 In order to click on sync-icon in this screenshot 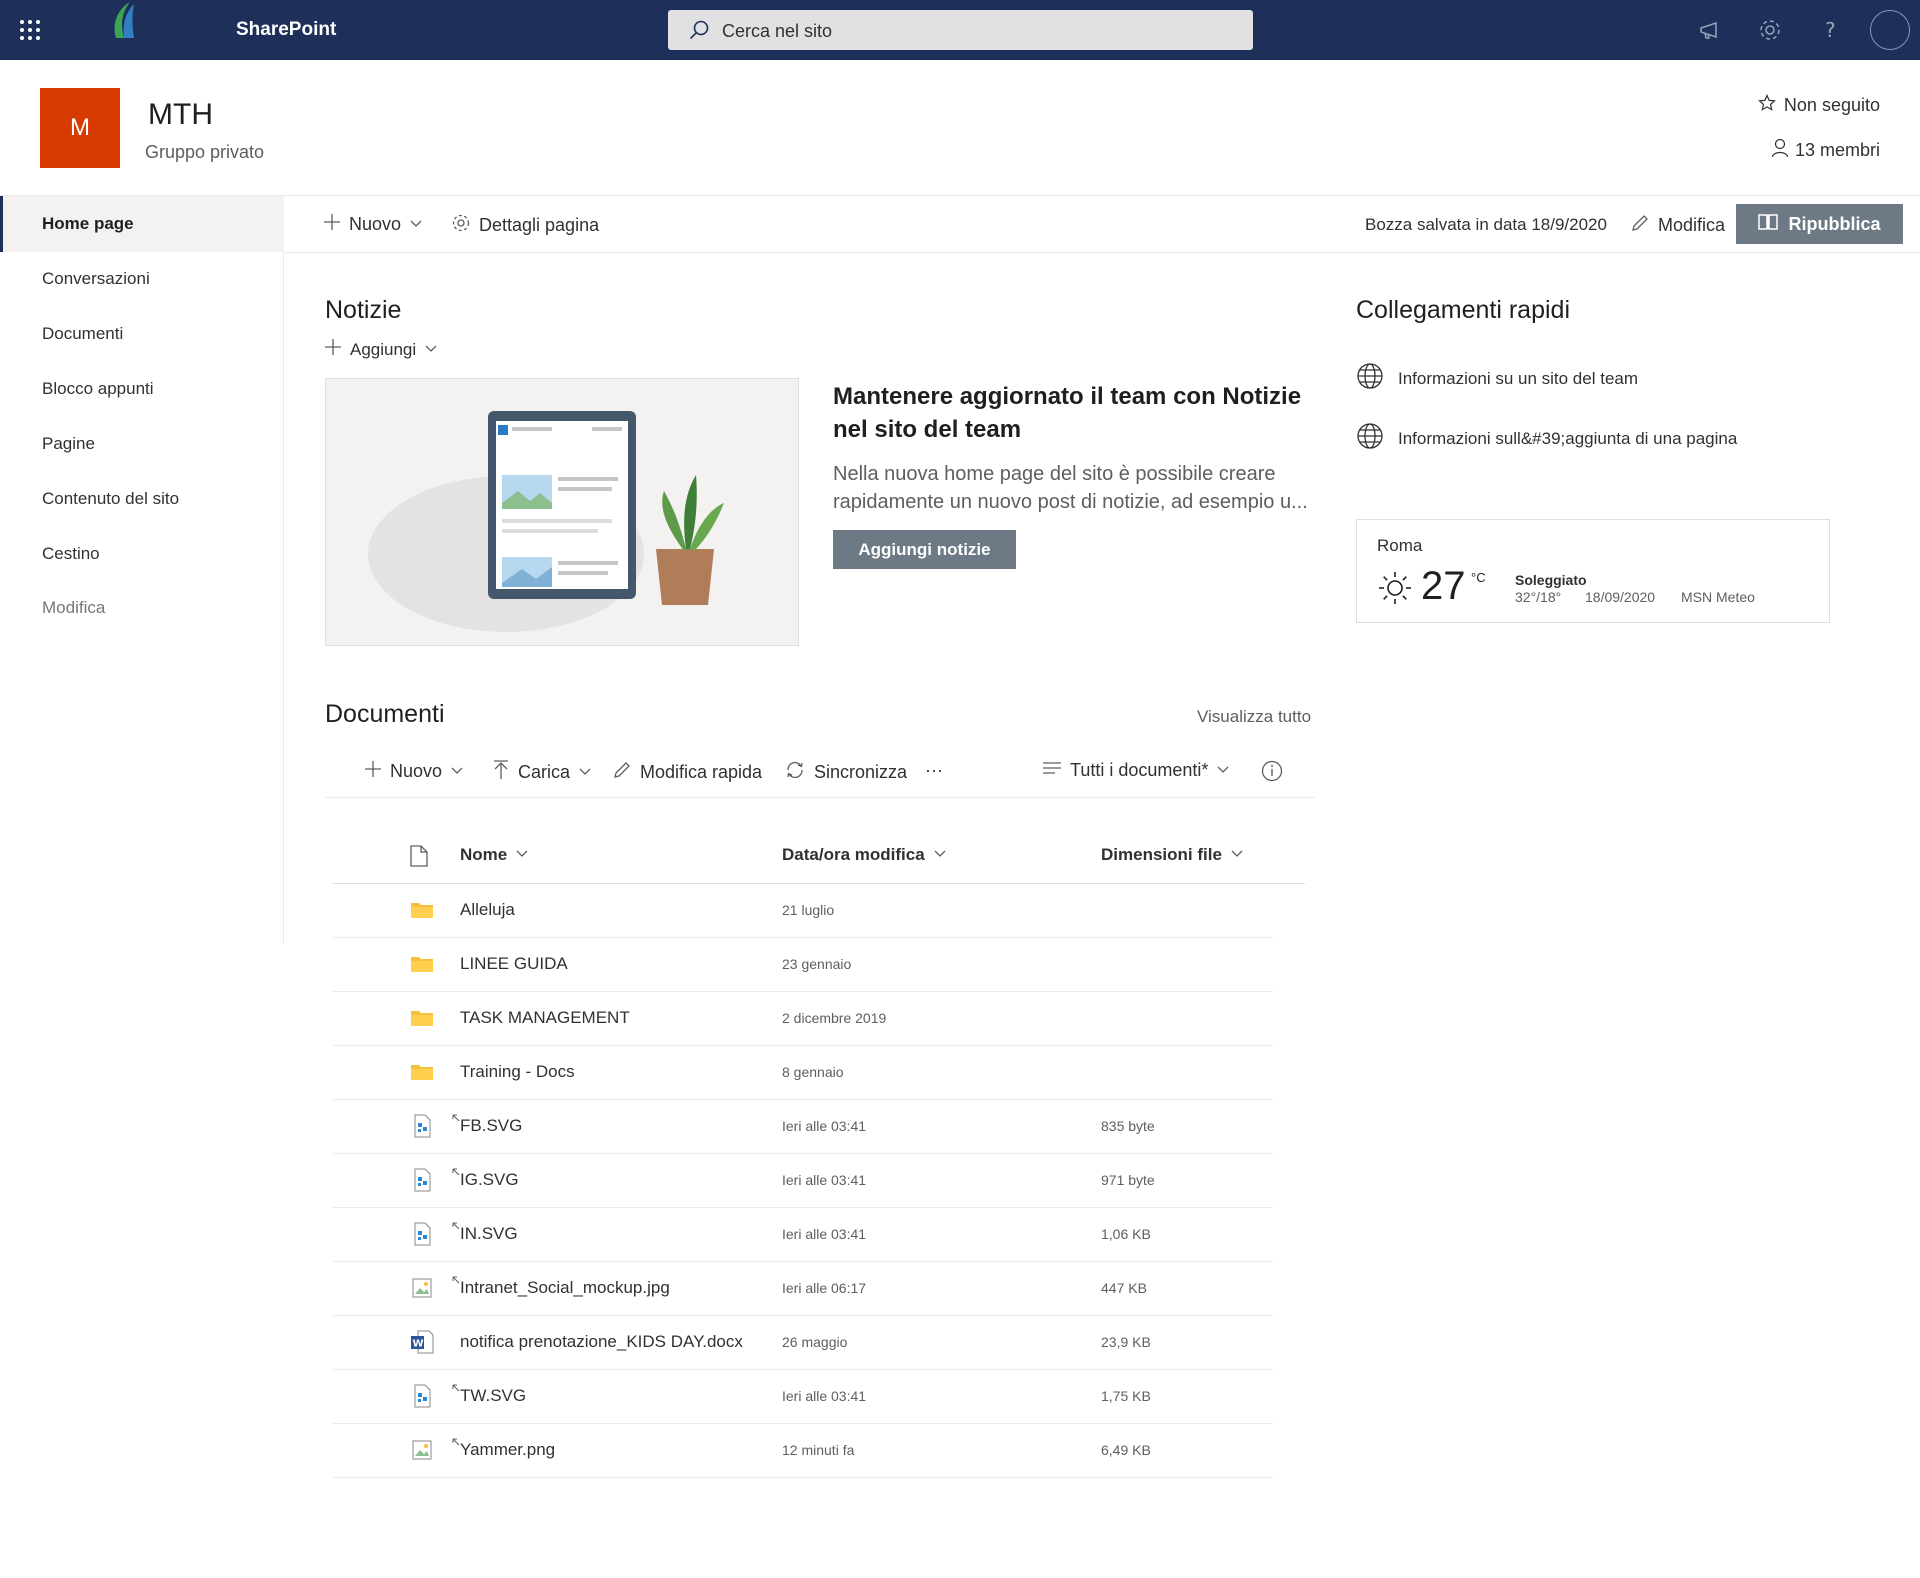, I will do `click(795, 772)`.